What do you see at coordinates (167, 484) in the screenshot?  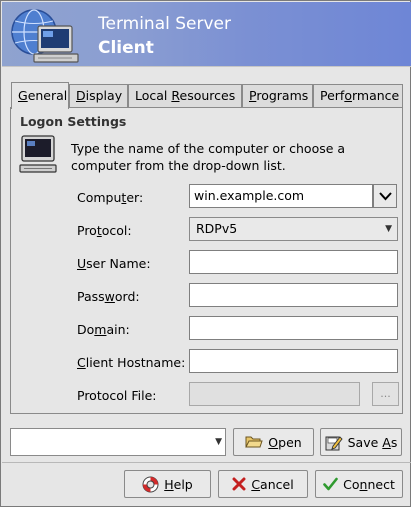 I see `help-button: Help` at bounding box center [167, 484].